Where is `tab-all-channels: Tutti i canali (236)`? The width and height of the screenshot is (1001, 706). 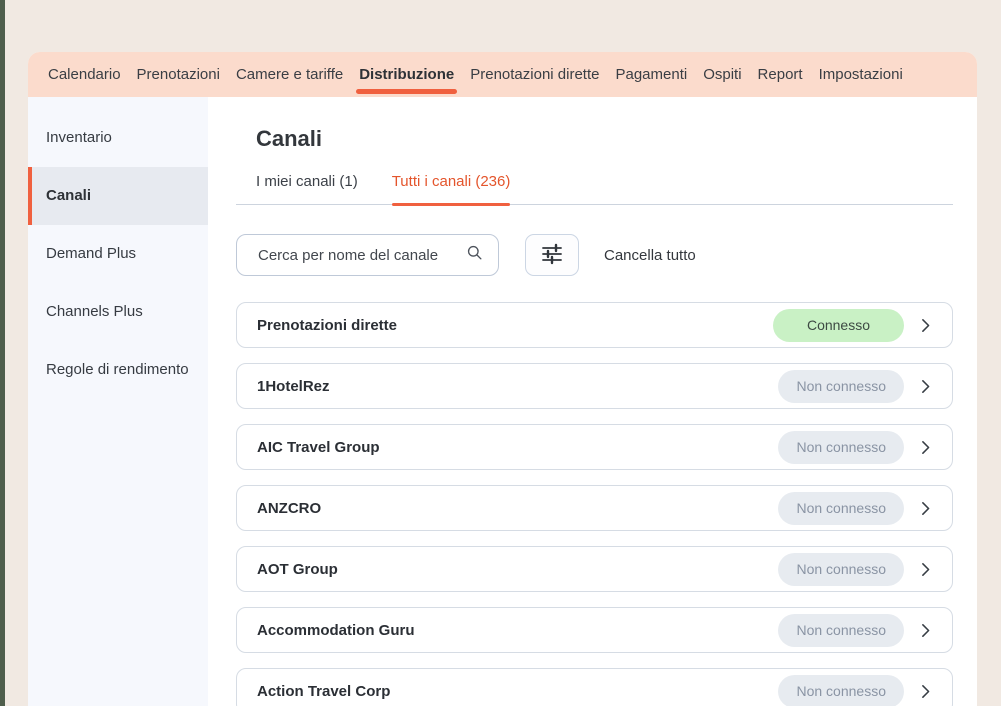 tab-all-channels: Tutti i canali (236) is located at coordinates (450, 189).